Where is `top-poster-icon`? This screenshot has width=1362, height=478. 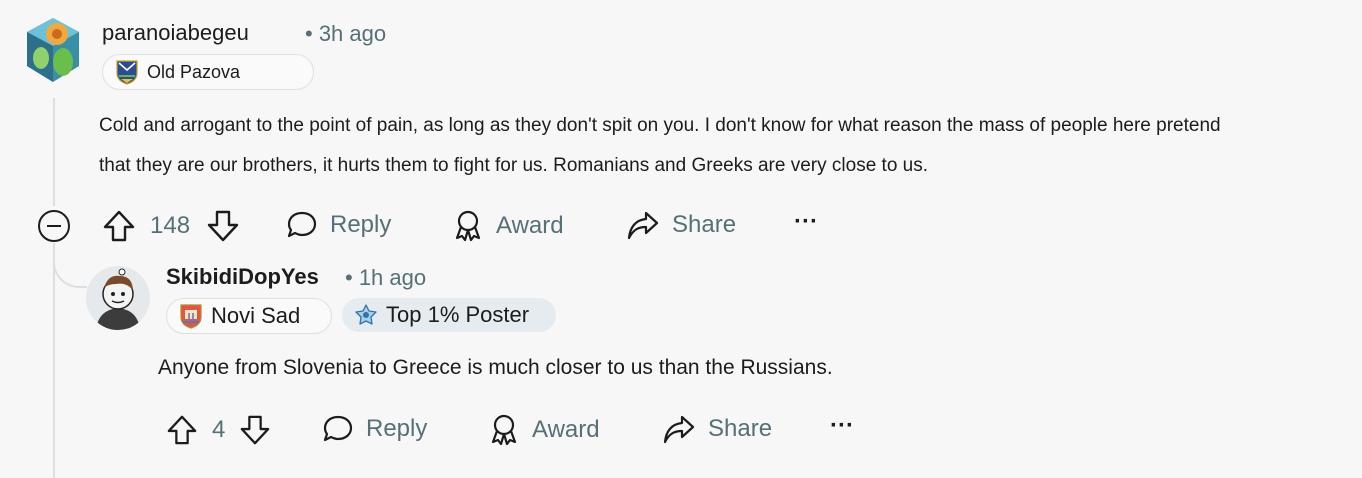
top-poster-icon is located at coordinates (366, 315).